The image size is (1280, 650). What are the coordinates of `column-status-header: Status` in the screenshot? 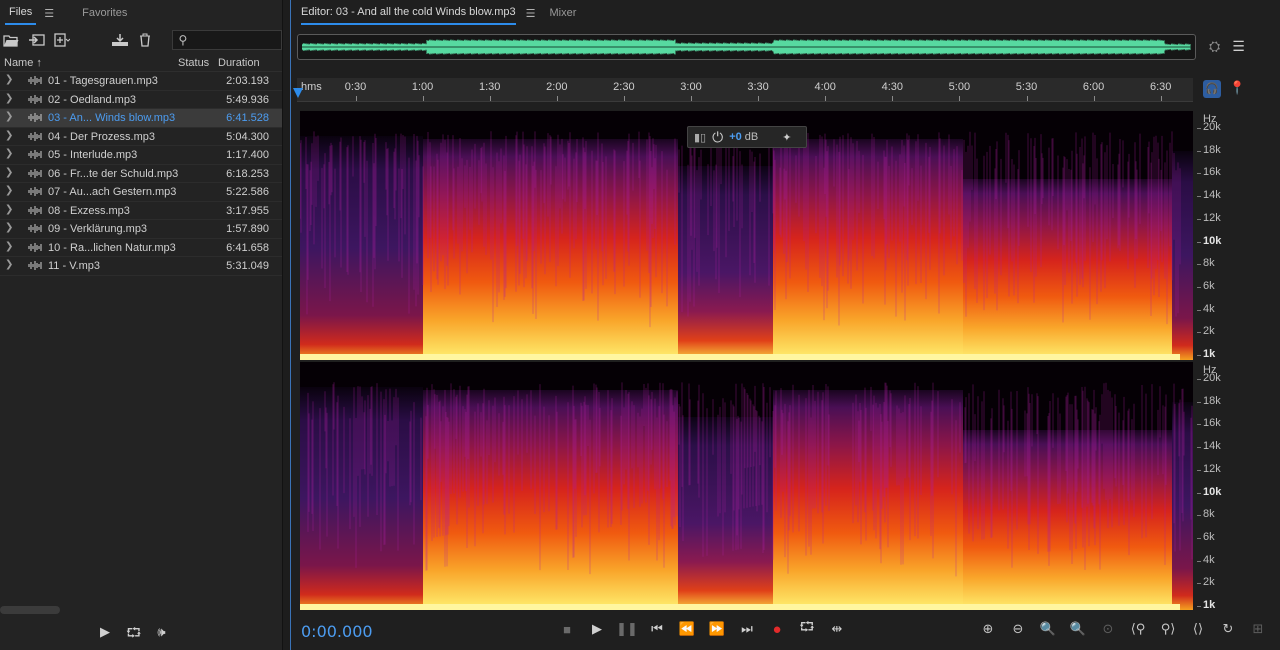 It's located at (193, 63).